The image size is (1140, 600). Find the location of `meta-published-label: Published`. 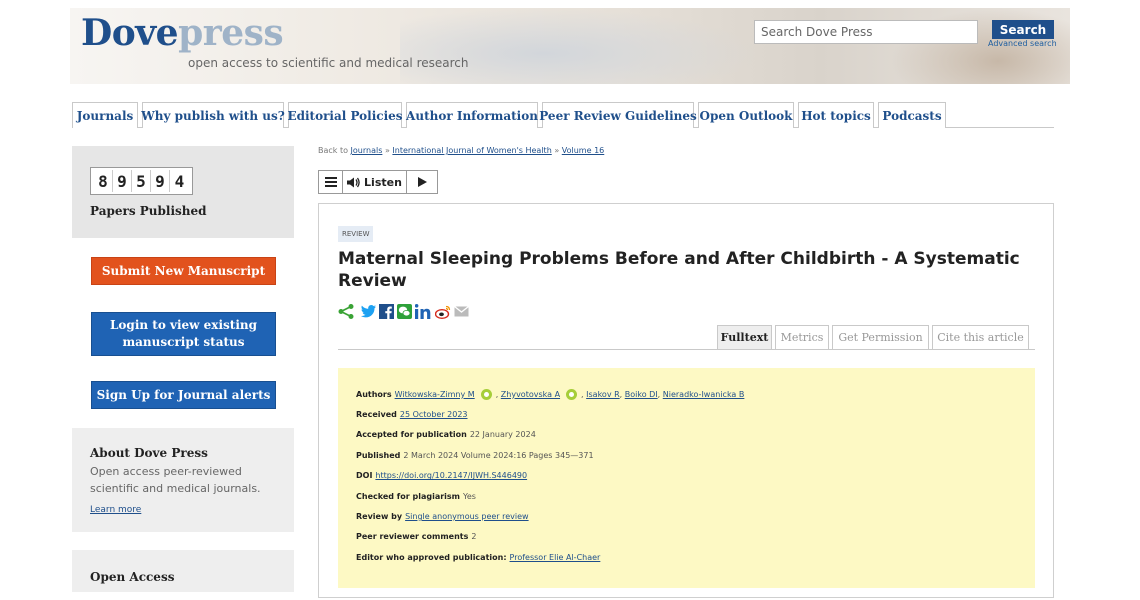

meta-published-label: Published is located at coordinates (378, 455).